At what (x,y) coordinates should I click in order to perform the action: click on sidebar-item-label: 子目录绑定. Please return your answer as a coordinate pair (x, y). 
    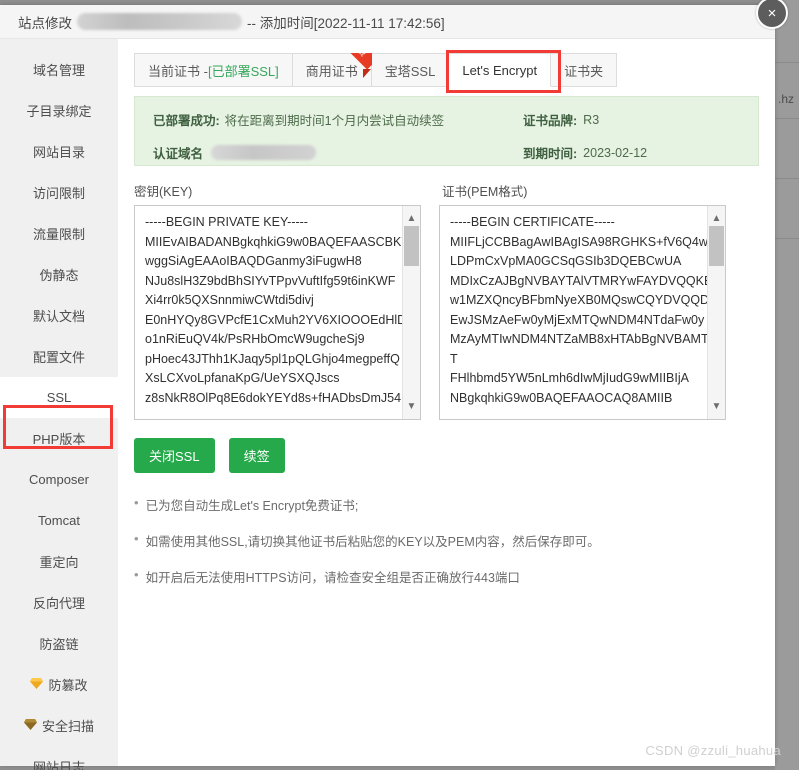
    Looking at the image, I should click on (59, 111).